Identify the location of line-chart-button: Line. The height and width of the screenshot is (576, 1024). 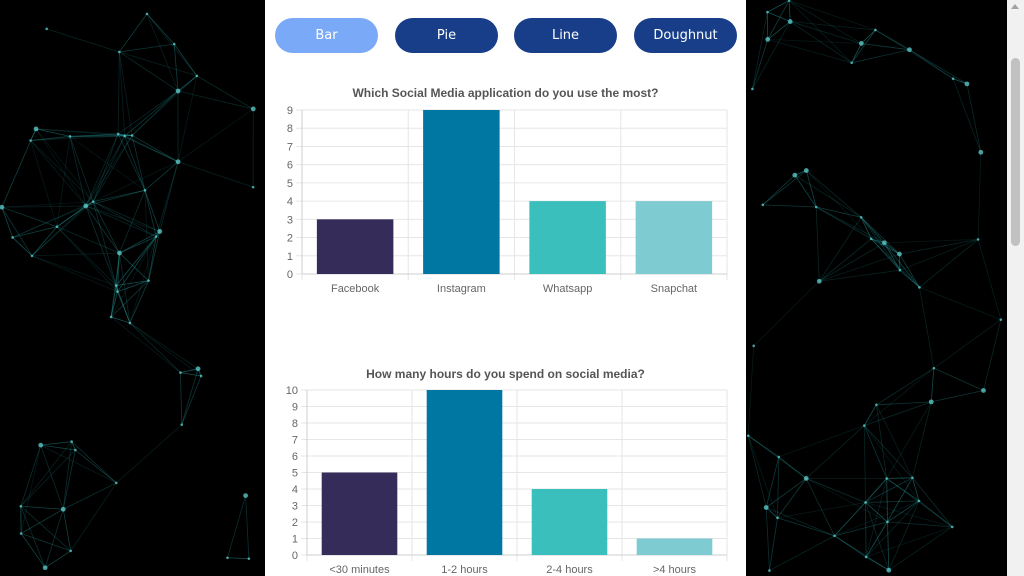
(565, 35).